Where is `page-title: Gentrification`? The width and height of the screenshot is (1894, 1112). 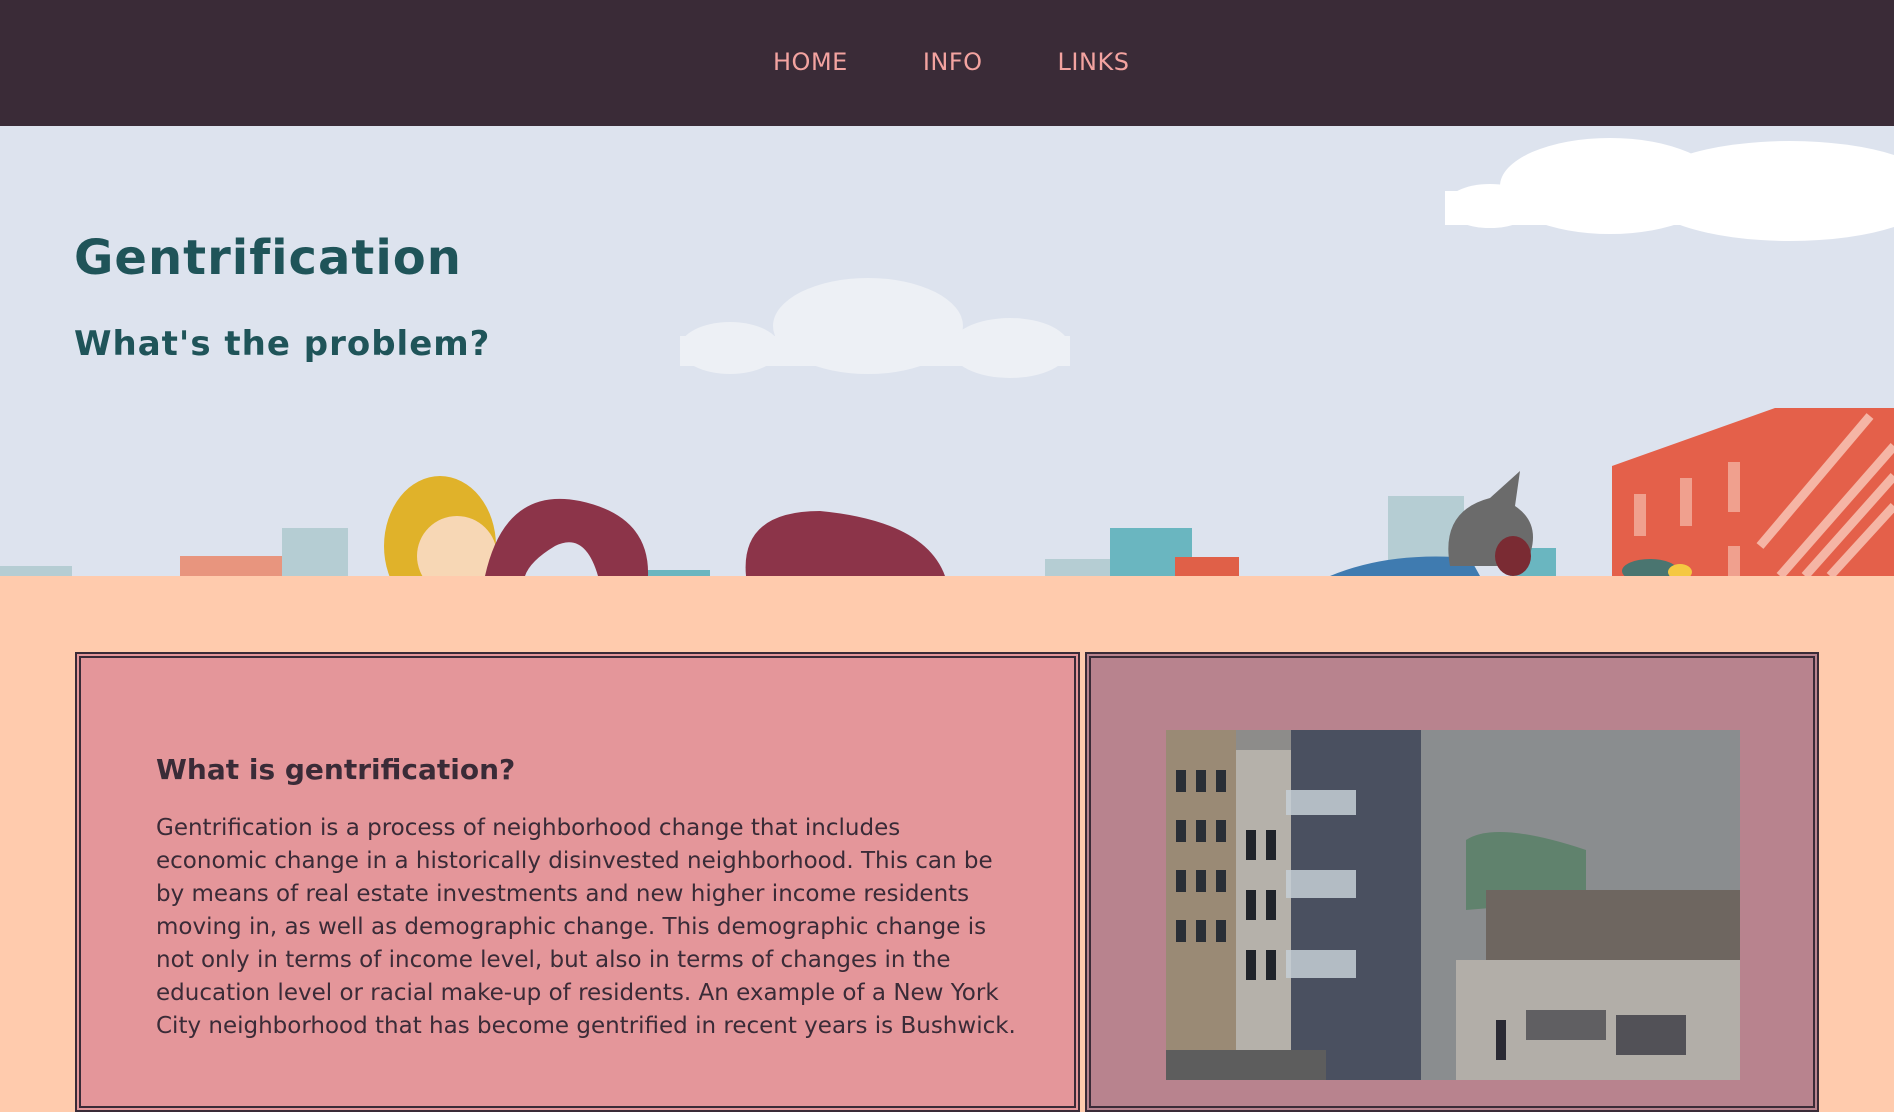 page-title: Gentrification is located at coordinates (268, 258).